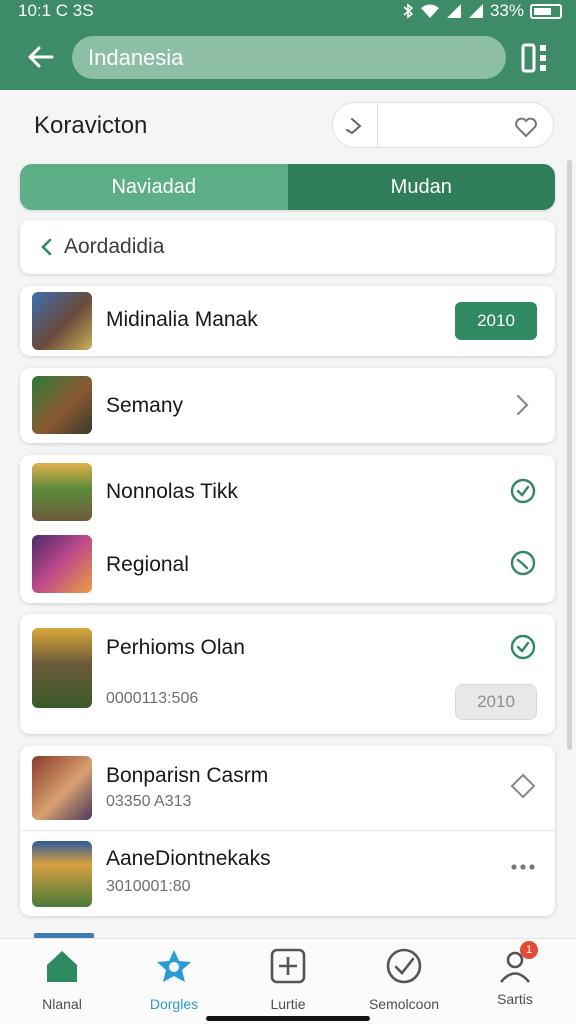 The height and width of the screenshot is (1024, 576). I want to click on breadcrumb: Aordadidia, so click(287, 247).